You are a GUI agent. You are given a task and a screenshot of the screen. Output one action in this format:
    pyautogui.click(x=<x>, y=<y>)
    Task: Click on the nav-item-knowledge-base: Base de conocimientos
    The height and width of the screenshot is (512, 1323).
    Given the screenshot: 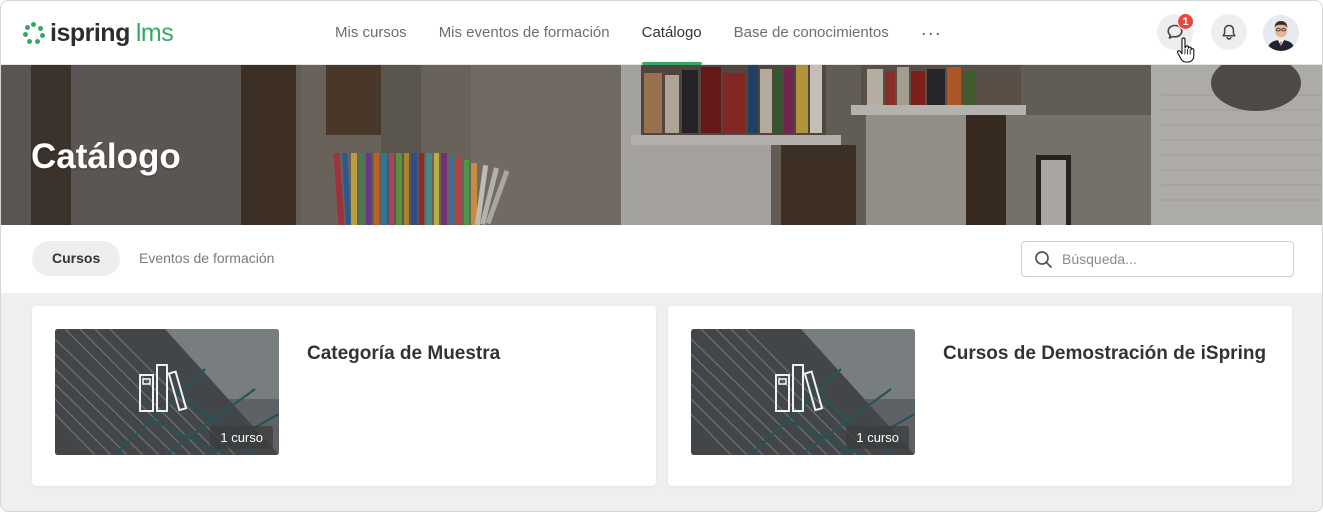 What is the action you would take?
    pyautogui.click(x=811, y=33)
    